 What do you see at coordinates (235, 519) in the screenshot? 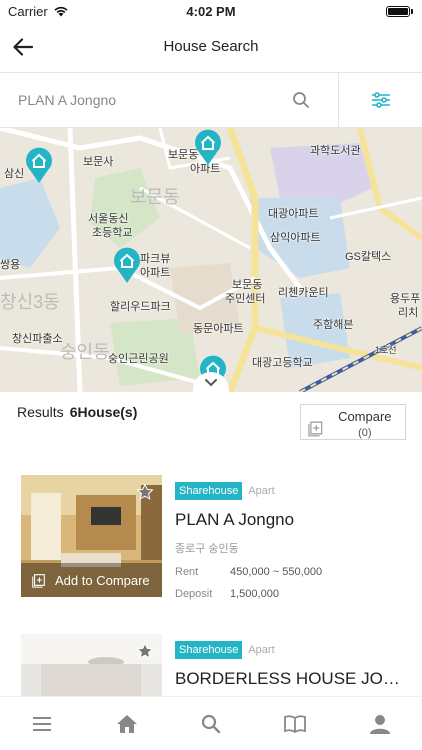
I see `listing-name: PLAN A Jongno` at bounding box center [235, 519].